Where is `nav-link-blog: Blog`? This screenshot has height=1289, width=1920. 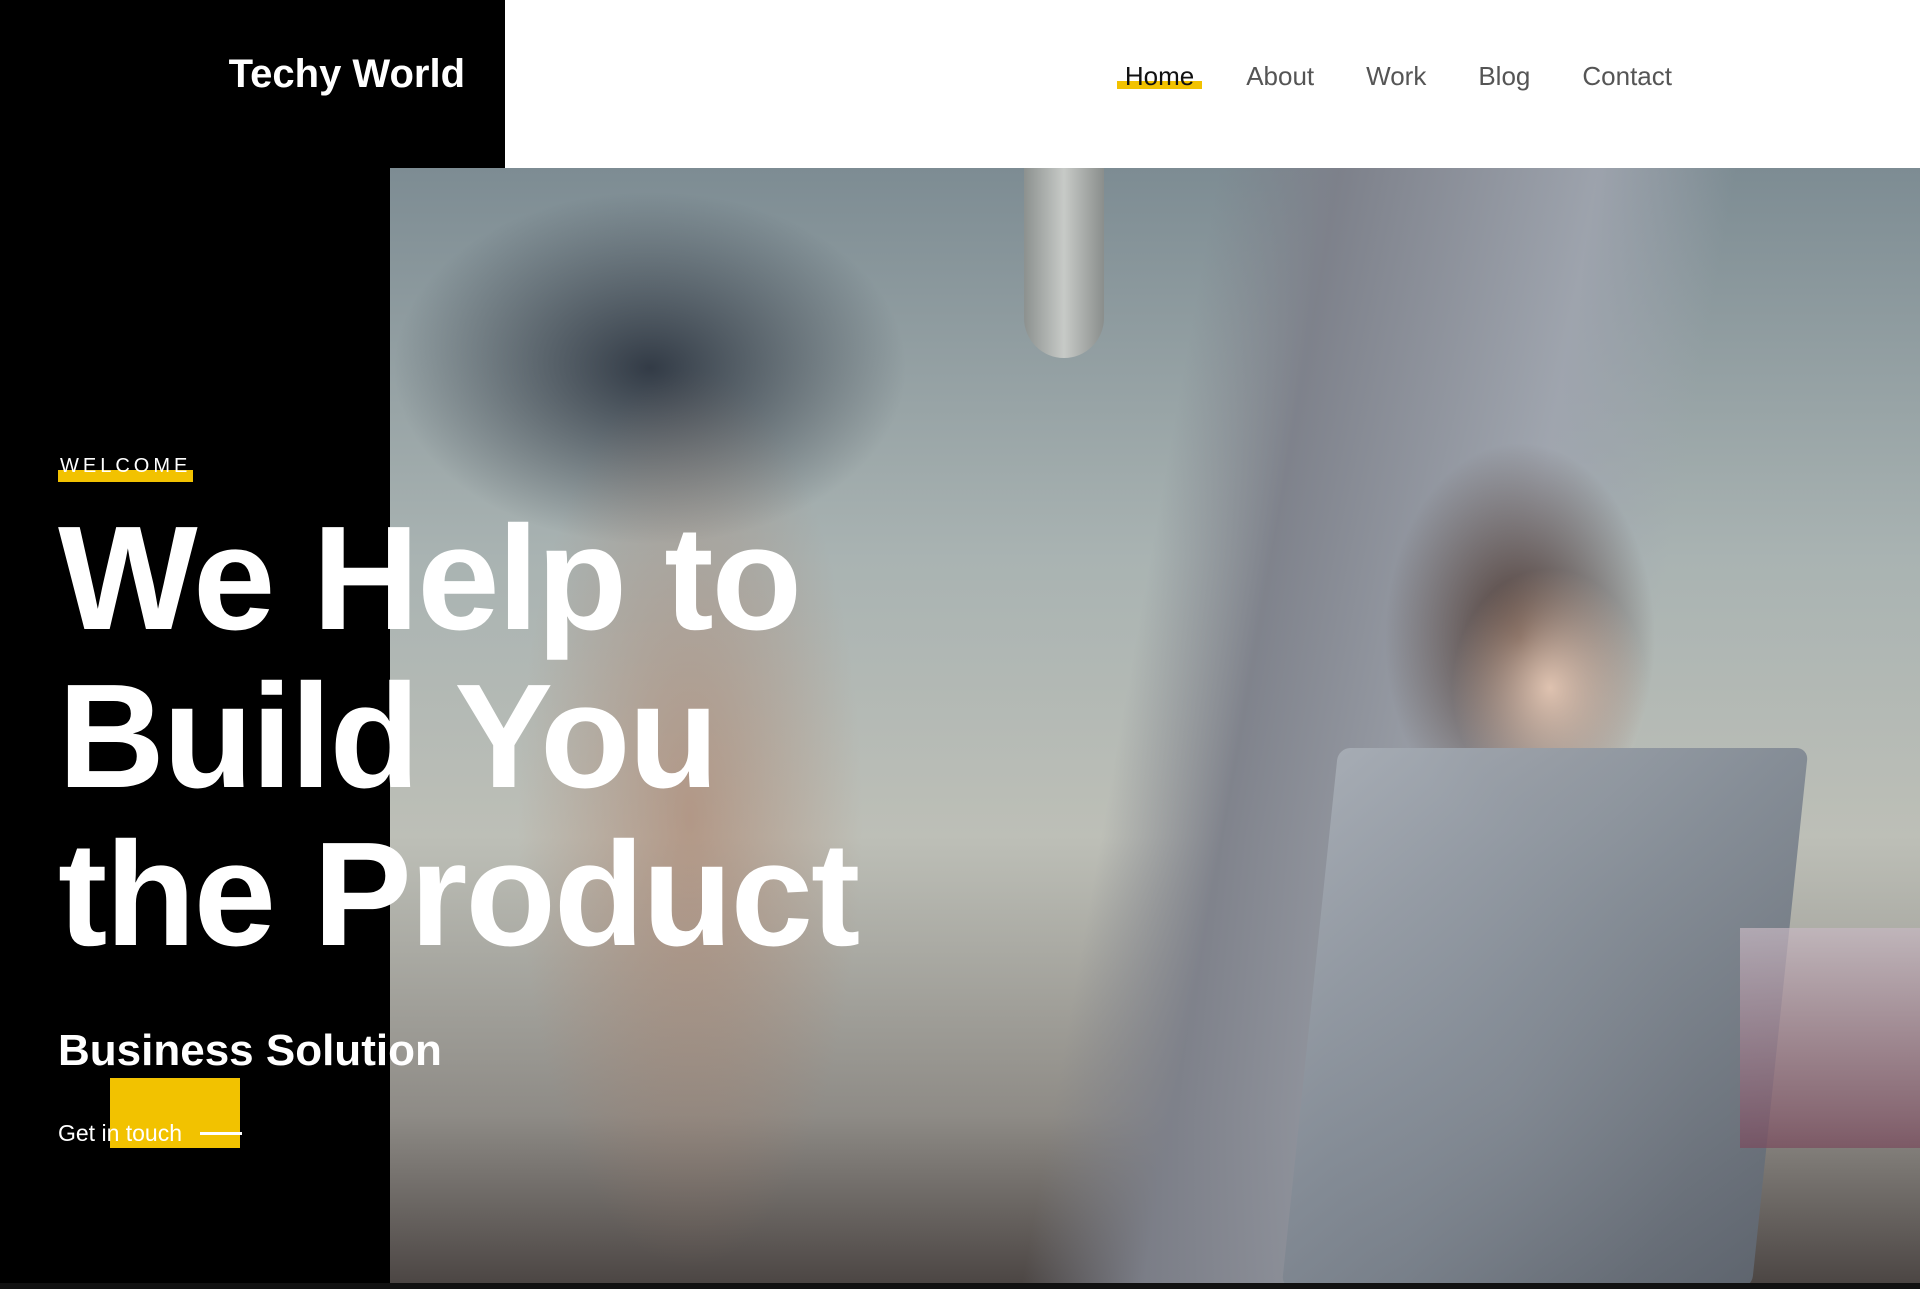 nav-link-blog: Blog is located at coordinates (1504, 76).